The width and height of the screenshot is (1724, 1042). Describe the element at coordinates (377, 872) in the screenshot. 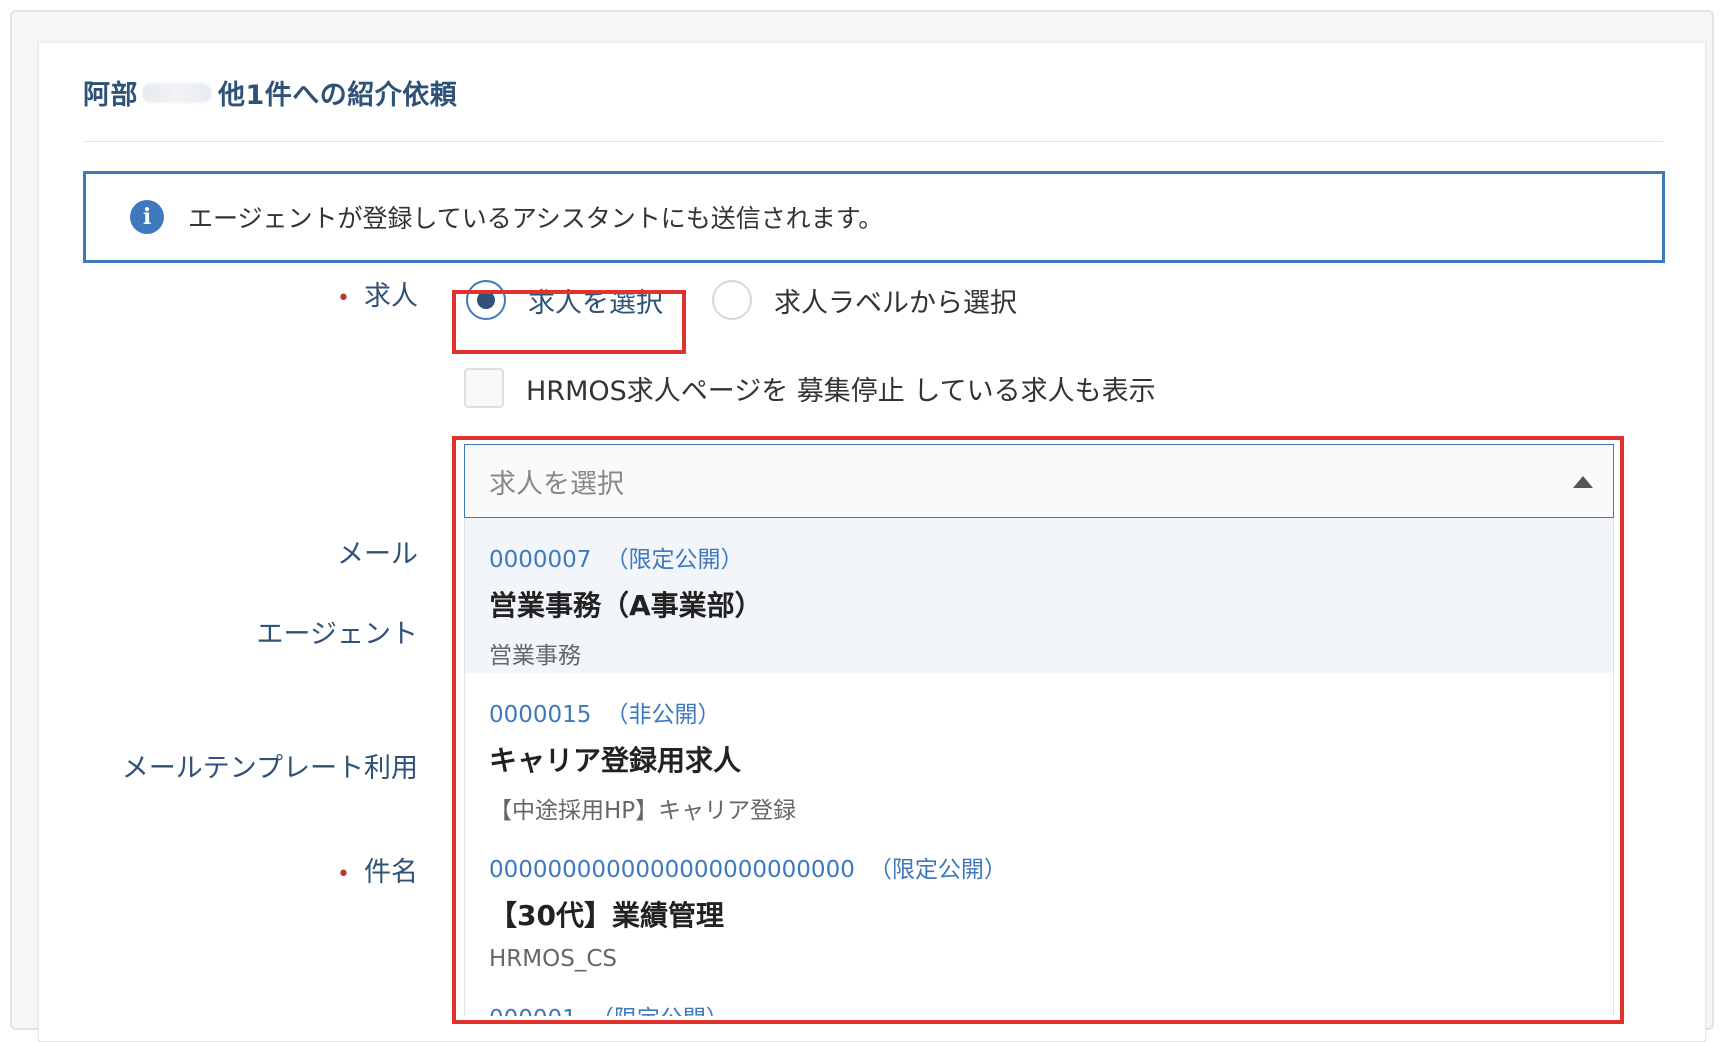

I see `label-subject: • 件名` at that location.